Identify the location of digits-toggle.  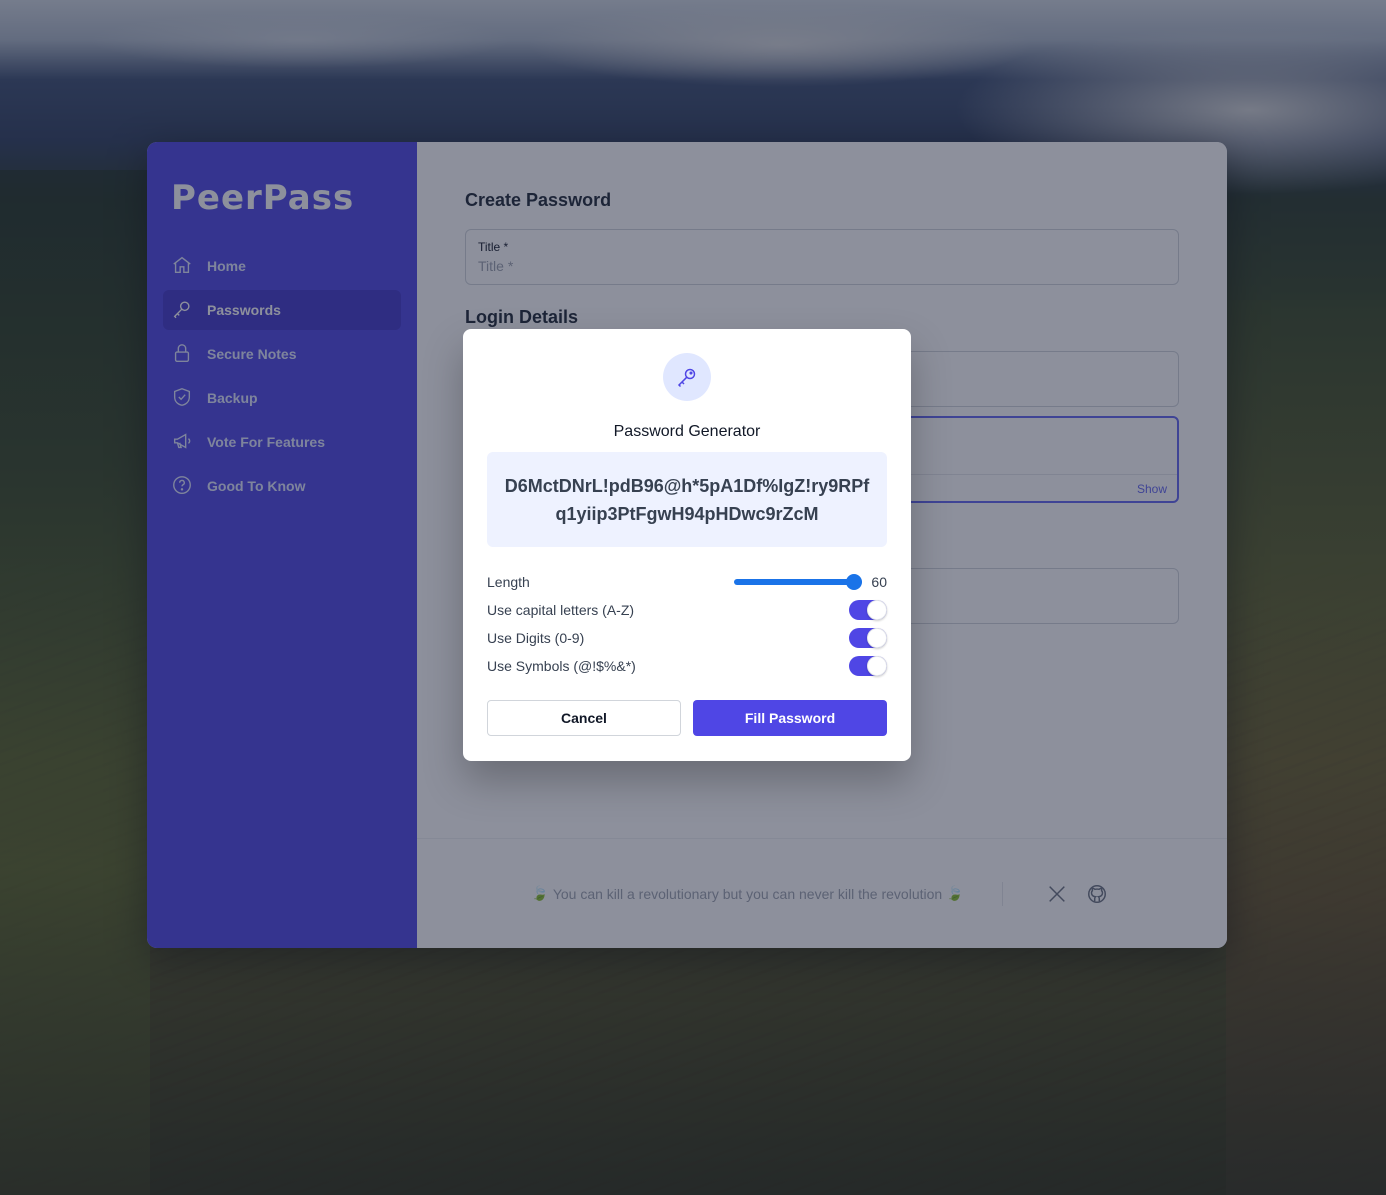
(868, 638).